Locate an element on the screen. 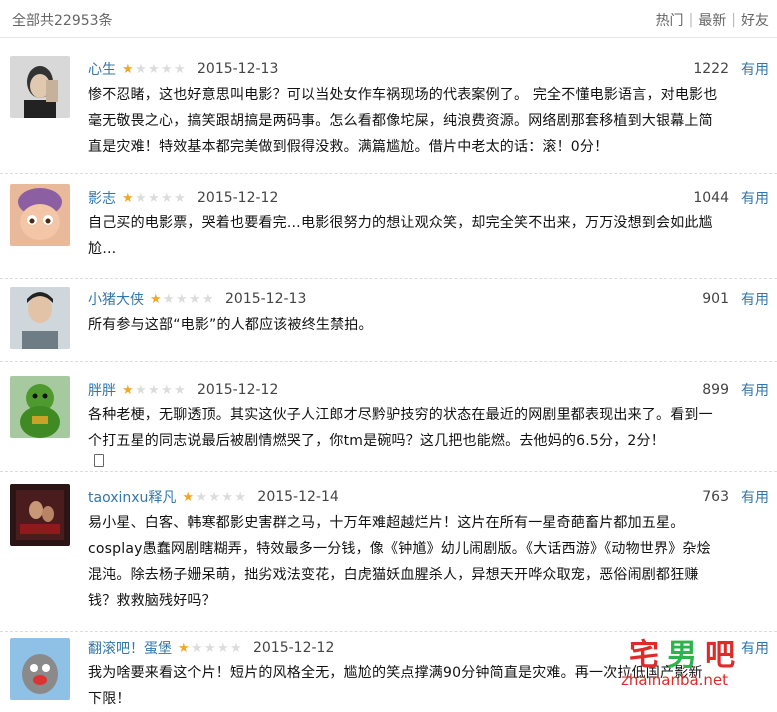  sort-latest-link: 最新 is located at coordinates (712, 20).